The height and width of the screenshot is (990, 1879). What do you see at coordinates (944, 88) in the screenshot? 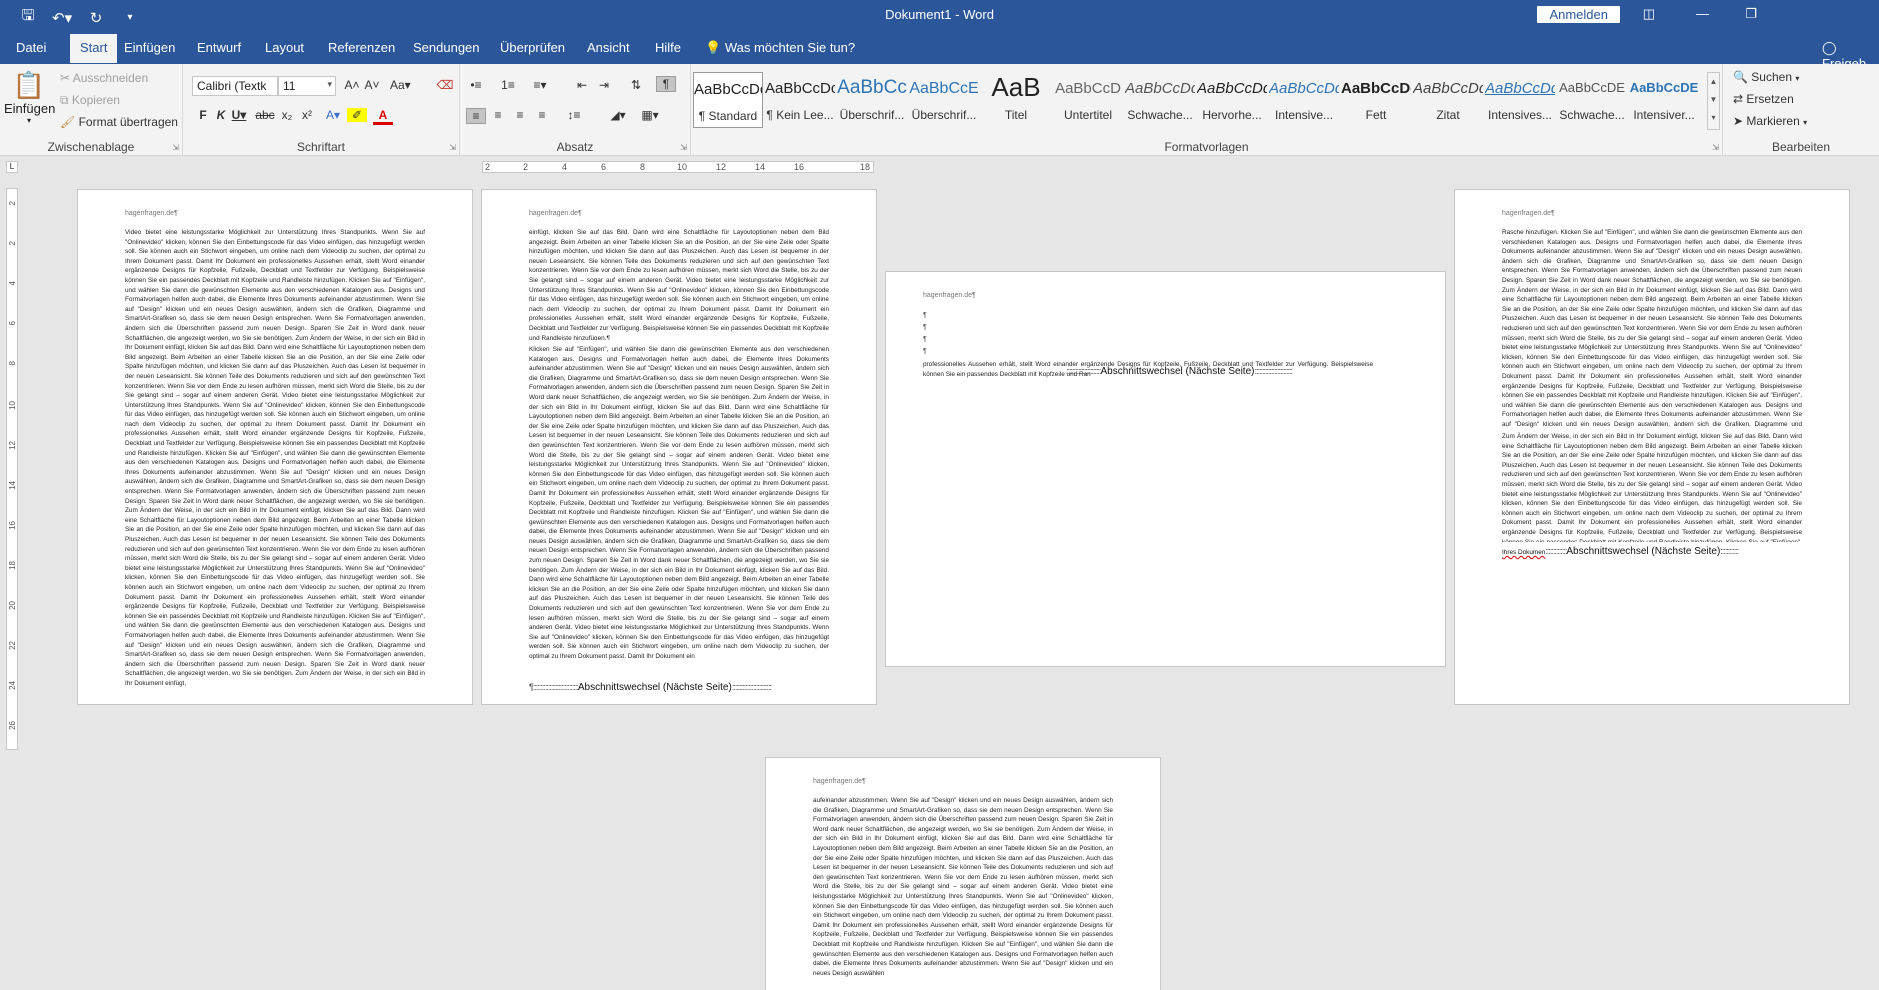
I see `style-preview: AaBbCcE` at bounding box center [944, 88].